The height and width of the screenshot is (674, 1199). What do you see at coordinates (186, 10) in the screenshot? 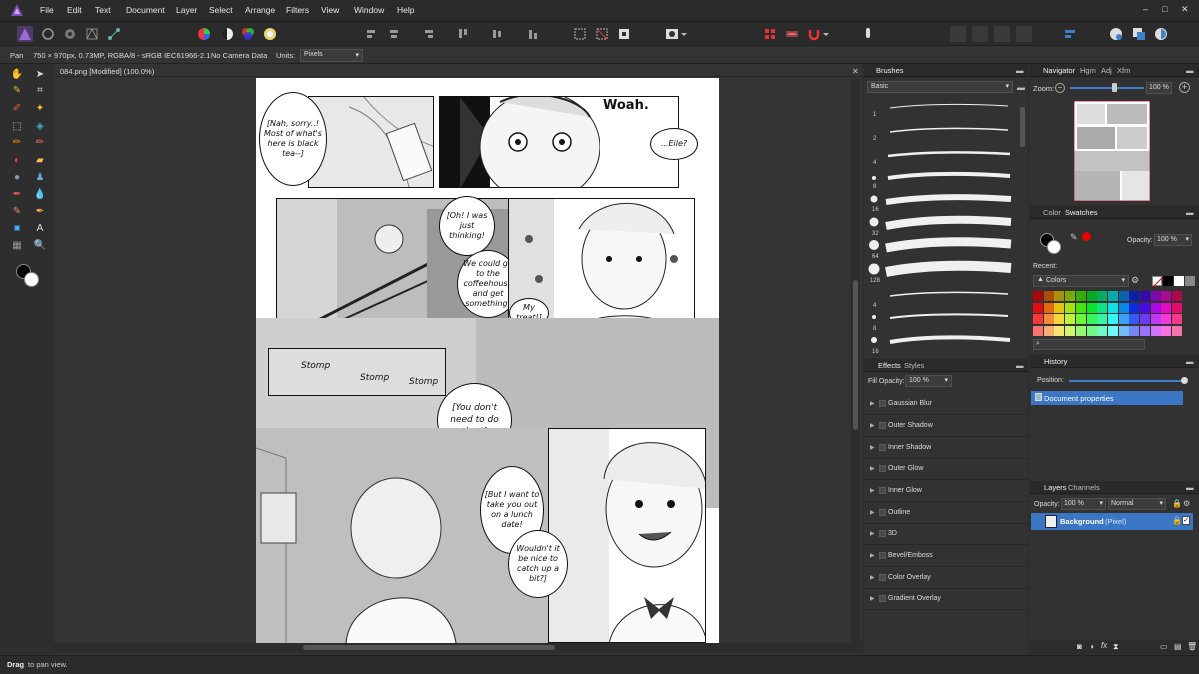
I see `menu-layer: Layer` at bounding box center [186, 10].